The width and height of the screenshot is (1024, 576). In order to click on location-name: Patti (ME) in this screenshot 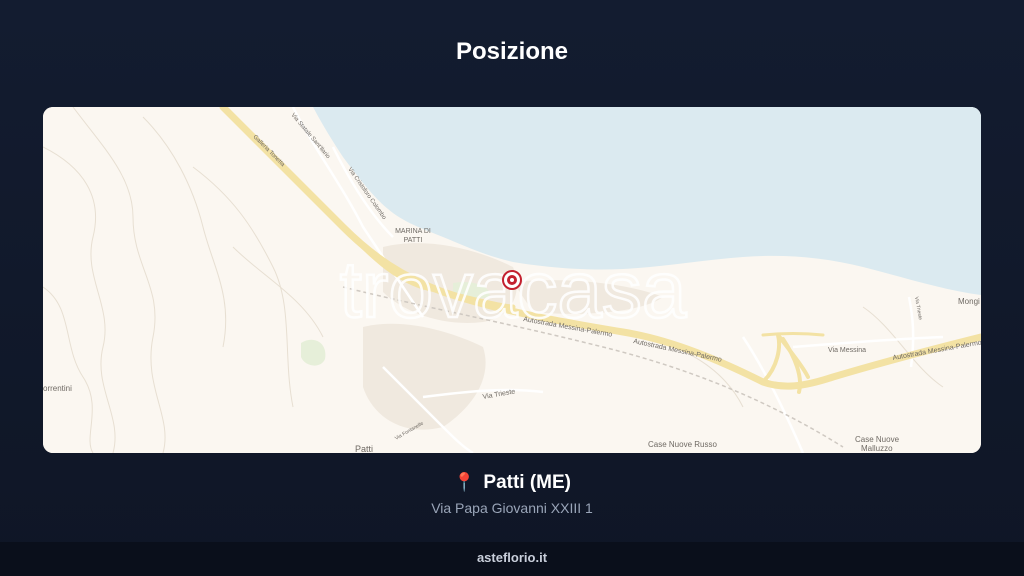, I will do `click(527, 482)`.